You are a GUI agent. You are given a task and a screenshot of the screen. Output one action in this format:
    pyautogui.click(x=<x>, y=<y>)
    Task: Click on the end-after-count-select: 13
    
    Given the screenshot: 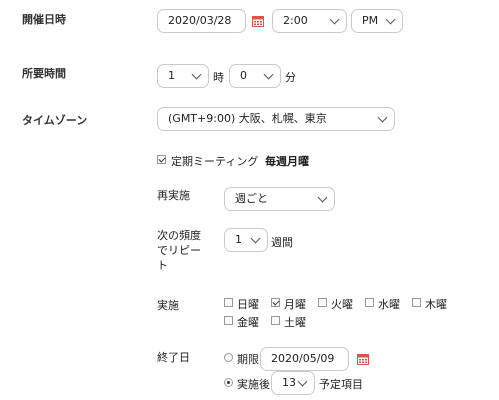 What is the action you would take?
    pyautogui.click(x=293, y=383)
    